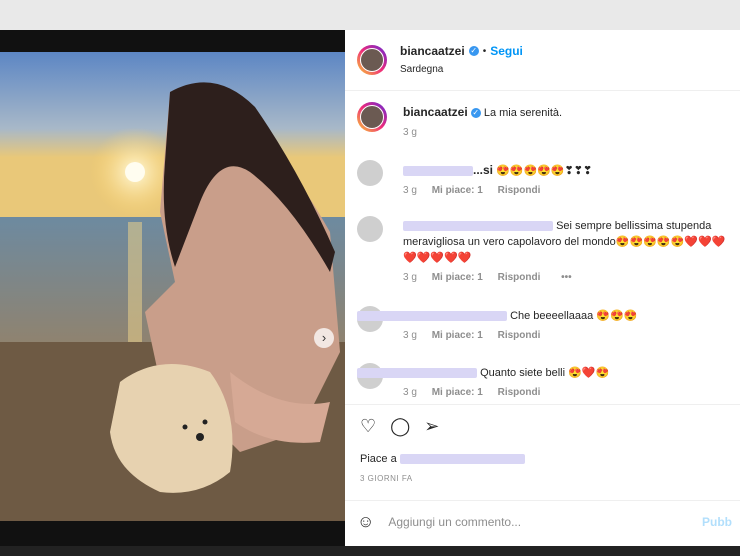 This screenshot has width=740, height=556. I want to click on add-comment-input, so click(544, 522).